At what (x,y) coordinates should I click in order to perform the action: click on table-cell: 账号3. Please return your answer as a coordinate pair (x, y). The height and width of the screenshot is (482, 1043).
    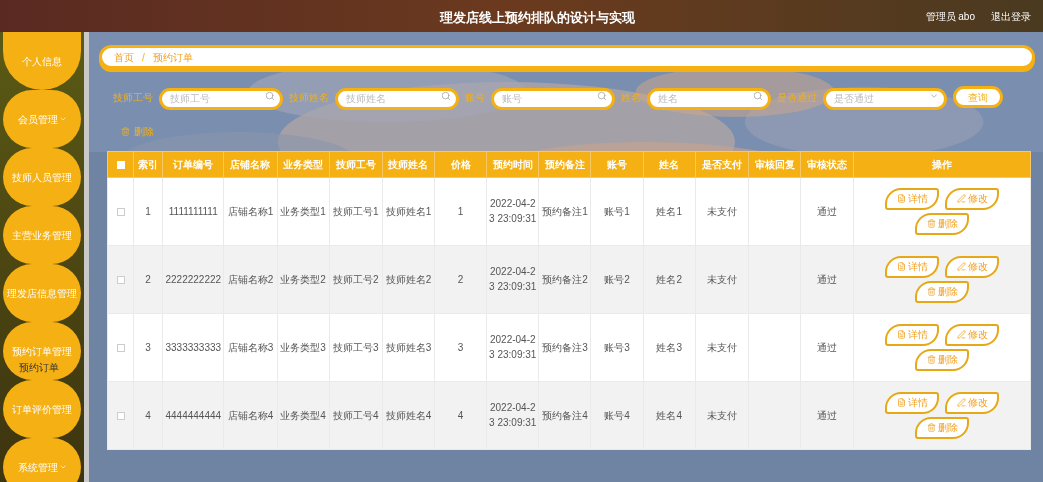
    Looking at the image, I should click on (617, 347).